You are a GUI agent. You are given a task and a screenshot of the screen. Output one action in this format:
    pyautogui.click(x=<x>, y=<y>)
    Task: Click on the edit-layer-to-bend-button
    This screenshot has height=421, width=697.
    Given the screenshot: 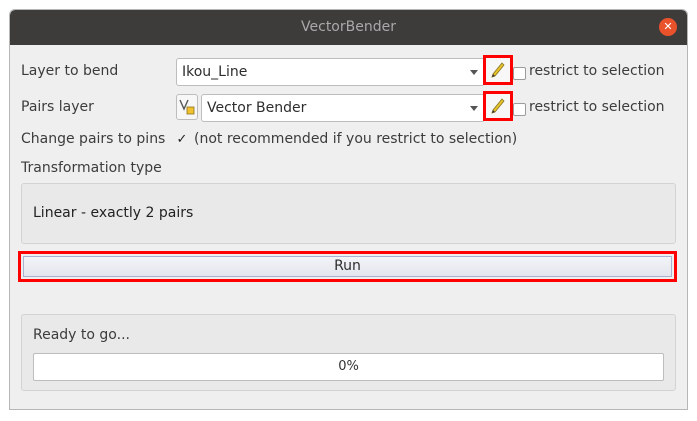 What is the action you would take?
    pyautogui.click(x=498, y=70)
    